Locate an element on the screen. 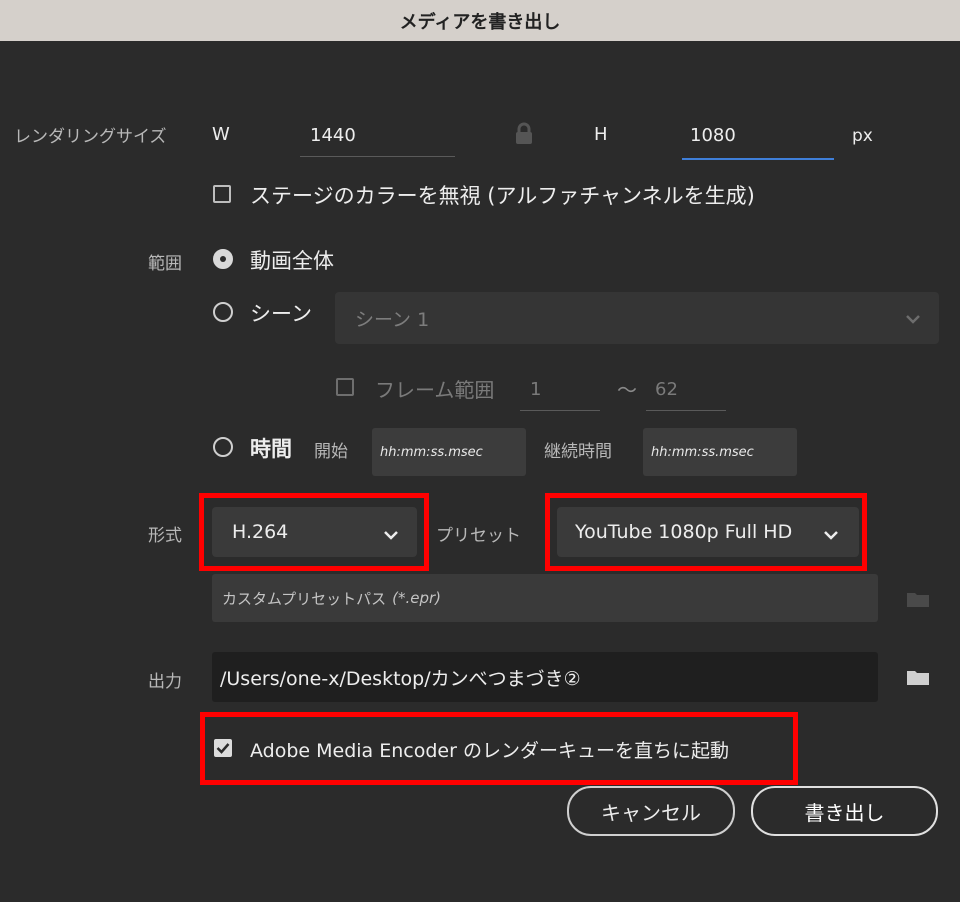 Image resolution: width=960 pixels, height=902 pixels. custom-preset-ext: (*.epr) is located at coordinates (416, 598).